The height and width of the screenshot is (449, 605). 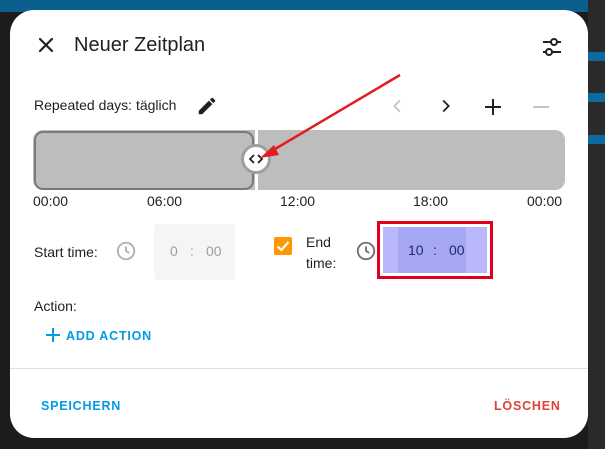 I want to click on delete-button: LÖSCHEN, so click(x=527, y=406).